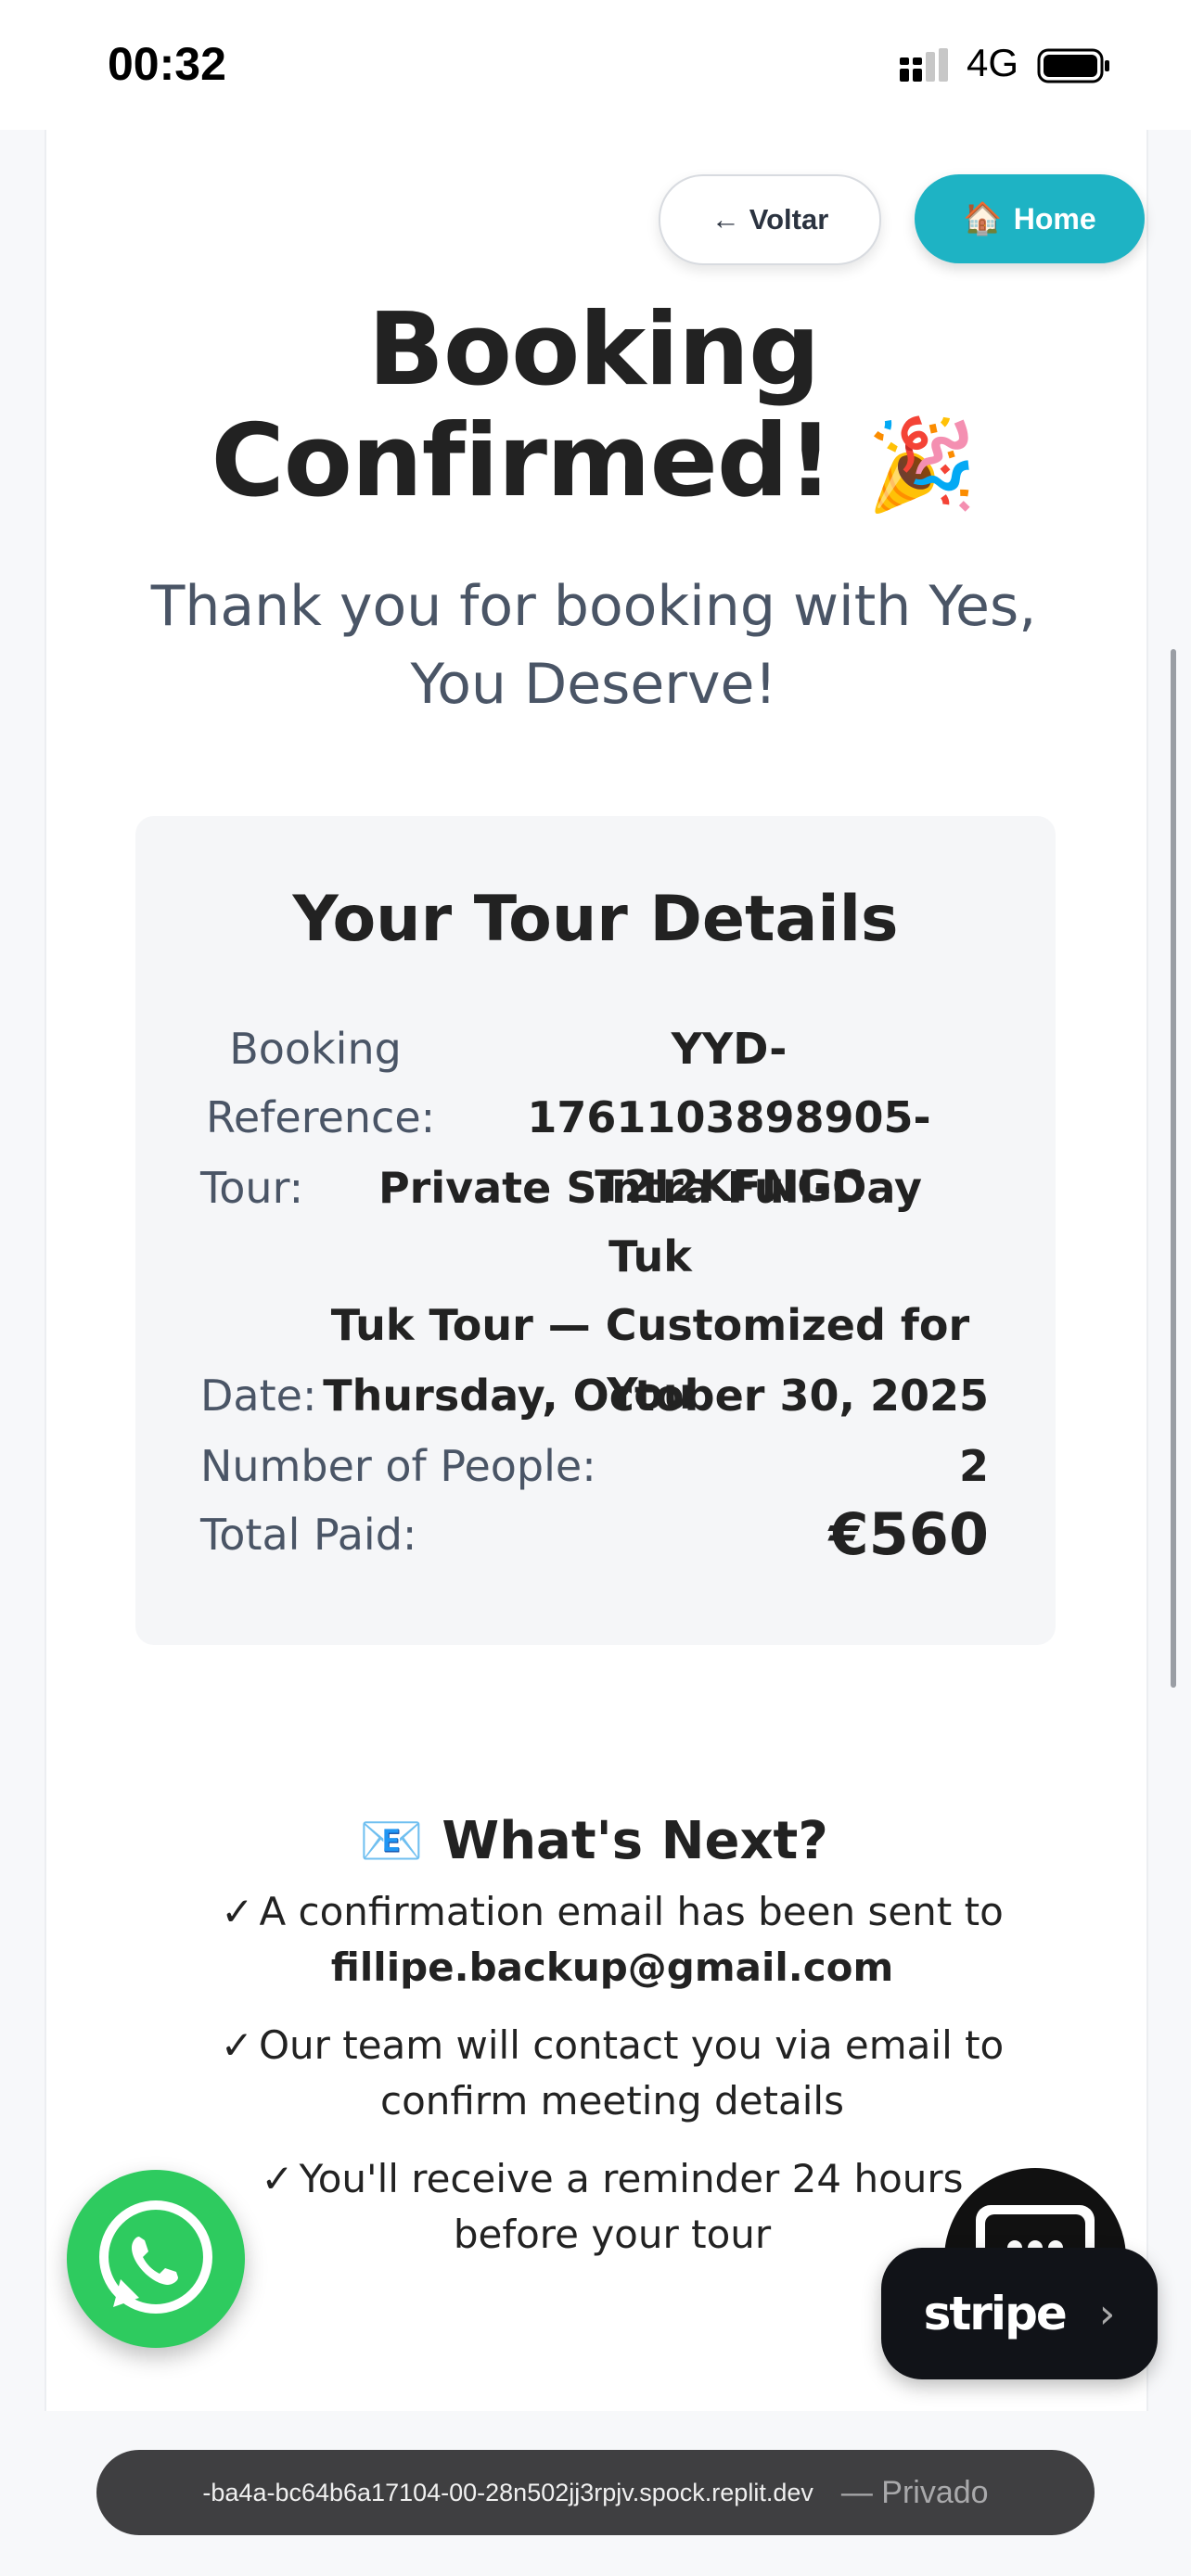  I want to click on tour-label: Tour:, so click(252, 1188).